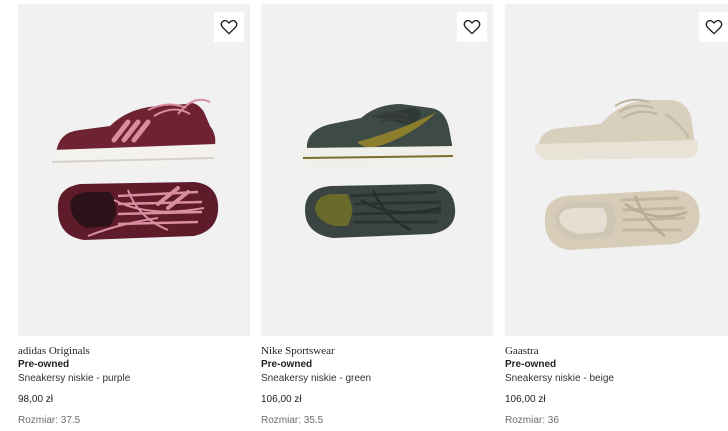  I want to click on product-brand: adidas Originals, so click(134, 351).